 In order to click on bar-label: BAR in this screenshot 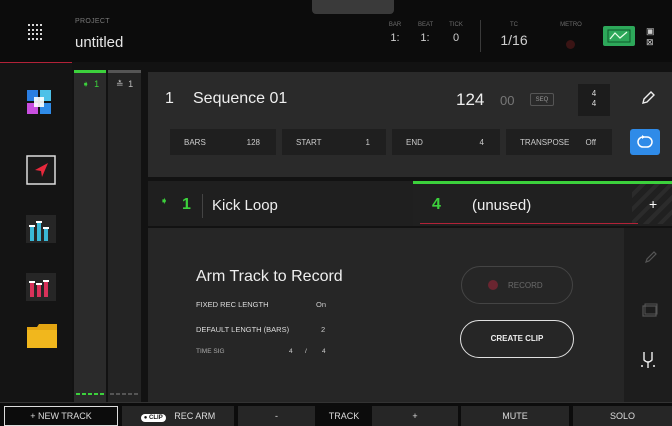, I will do `click(395, 25)`.